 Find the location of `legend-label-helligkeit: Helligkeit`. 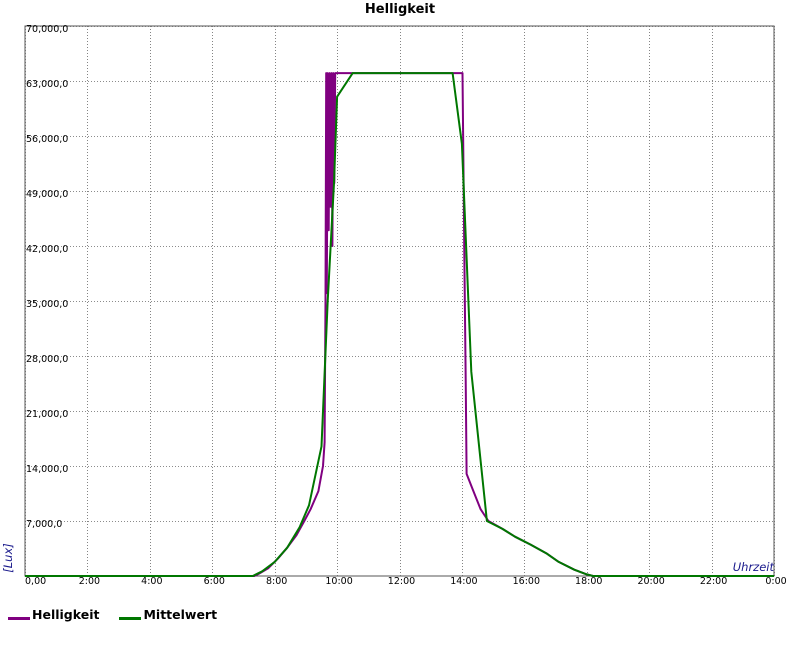

legend-label-helligkeit: Helligkeit is located at coordinates (66, 614).